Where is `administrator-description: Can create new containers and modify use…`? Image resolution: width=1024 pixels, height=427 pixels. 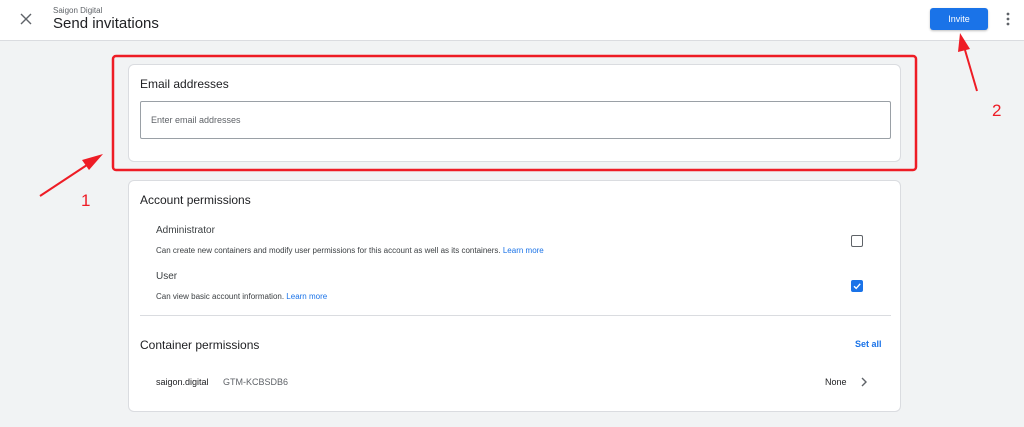
administrator-description: Can create new containers and modify use… is located at coordinates (350, 250).